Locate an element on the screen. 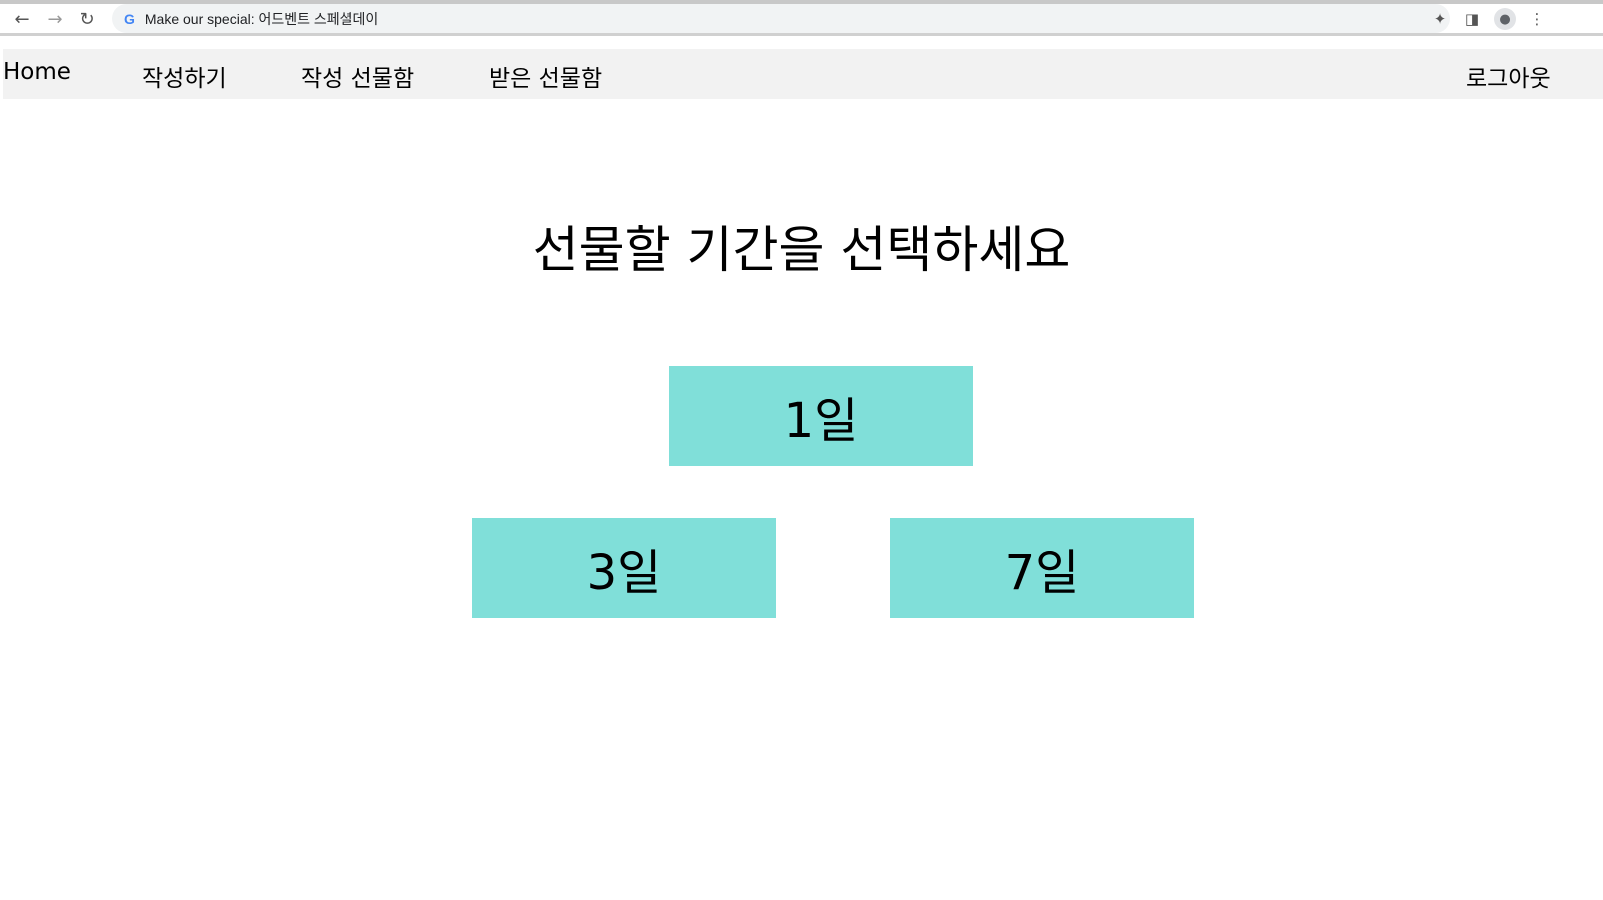 This screenshot has width=1603, height=900. three-days-button: 3일 is located at coordinates (624, 568).